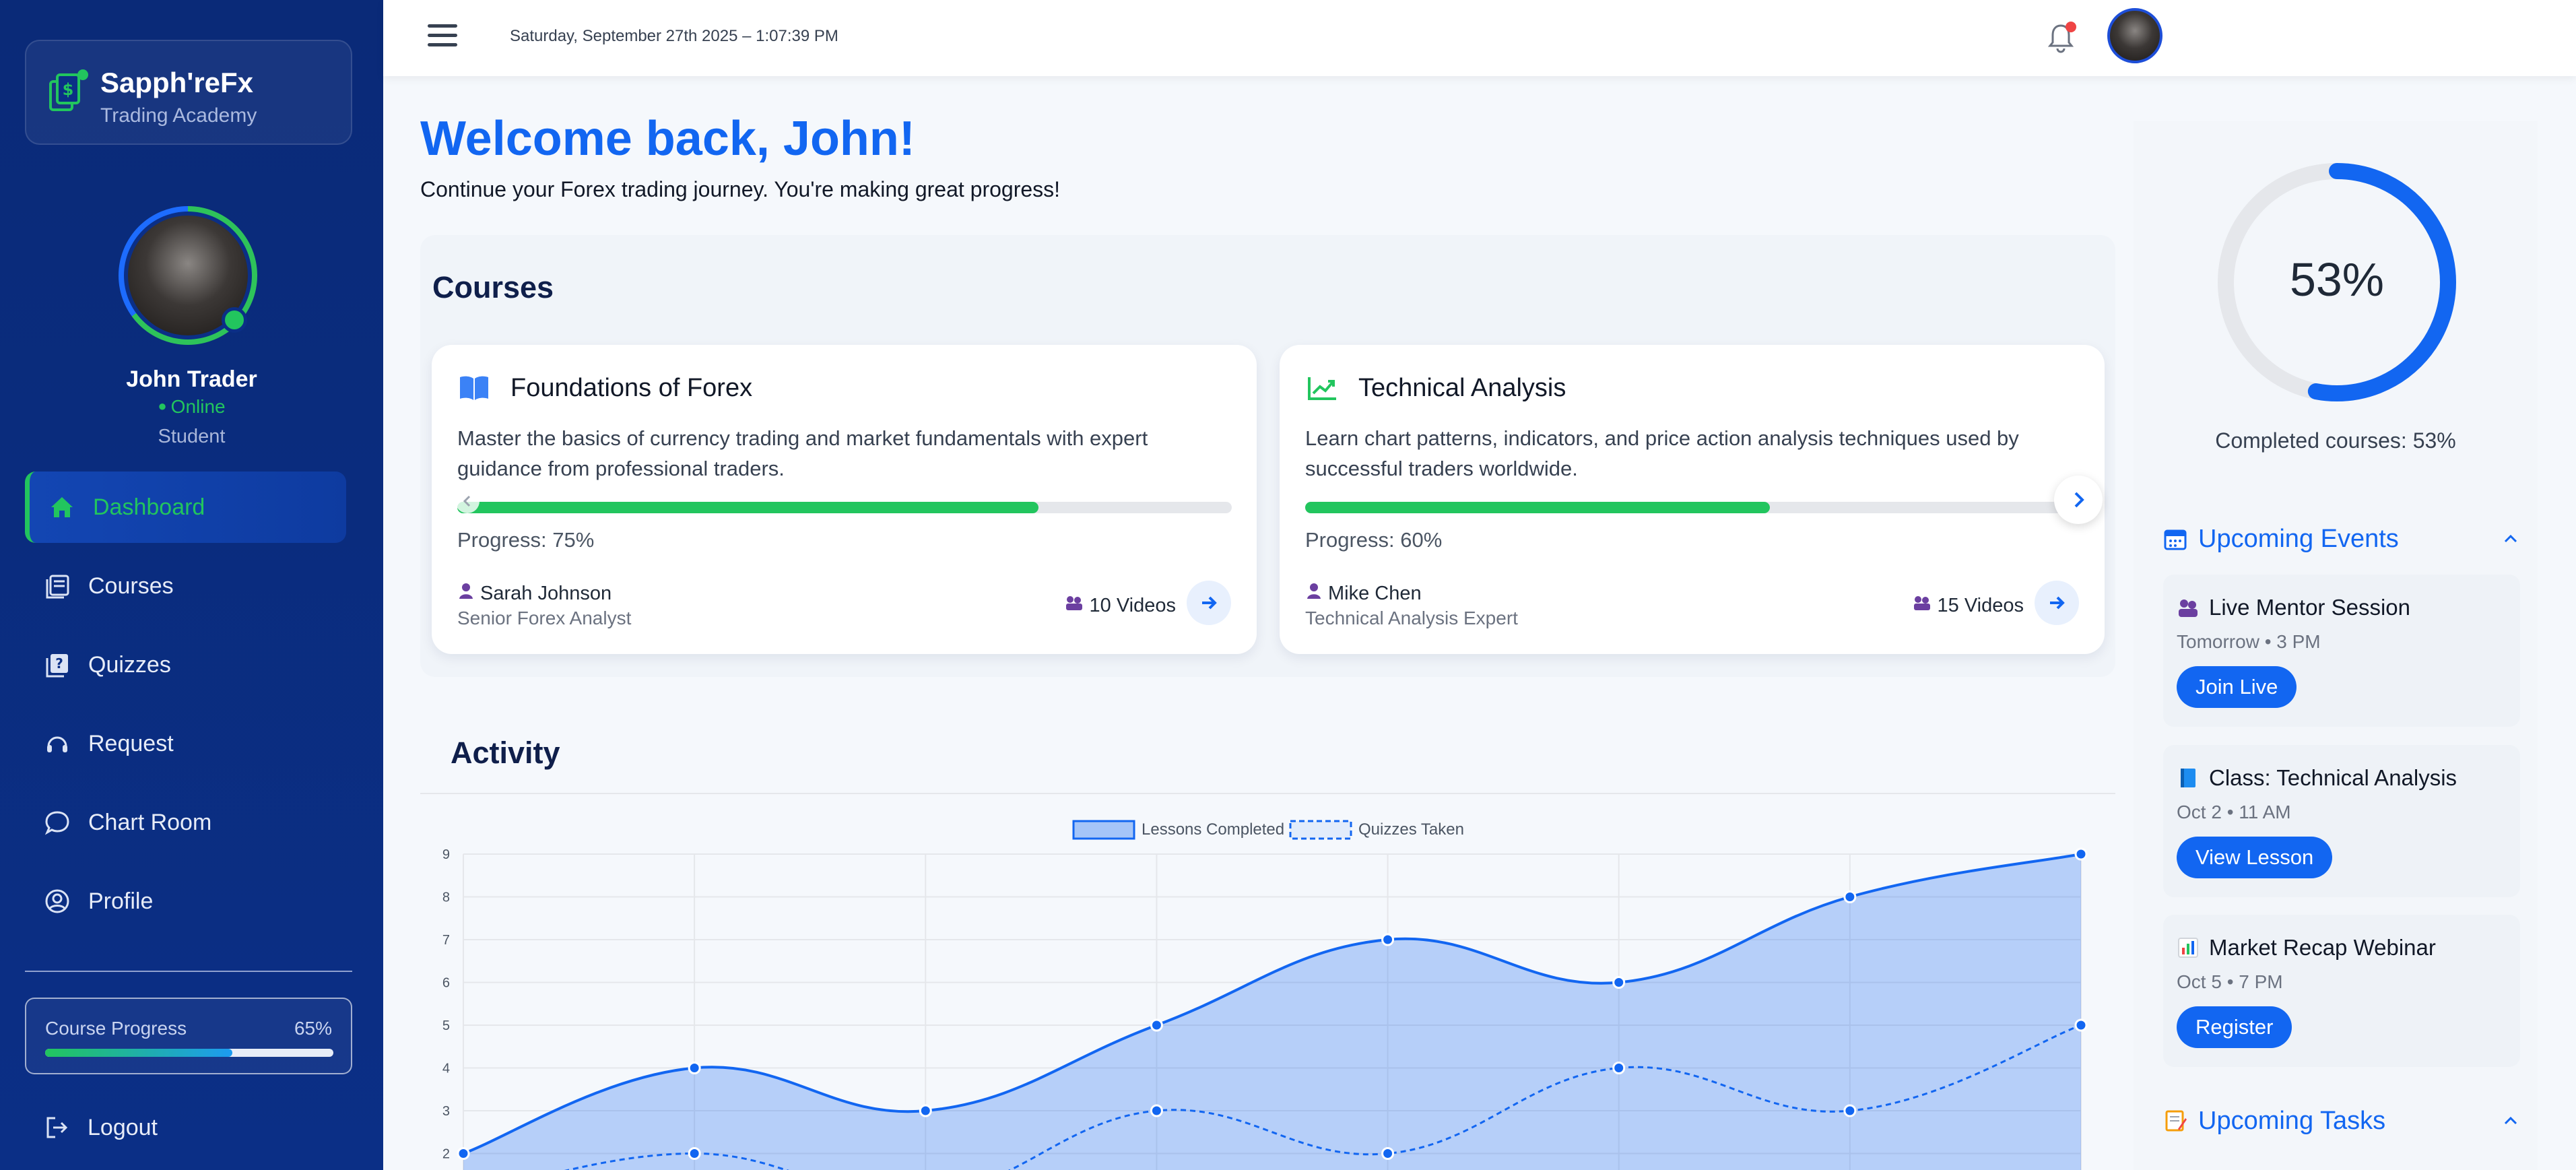 The image size is (2576, 1170). Describe the element at coordinates (2292, 1120) in the screenshot. I see `tasks-title: Upcoming Tasks` at that location.